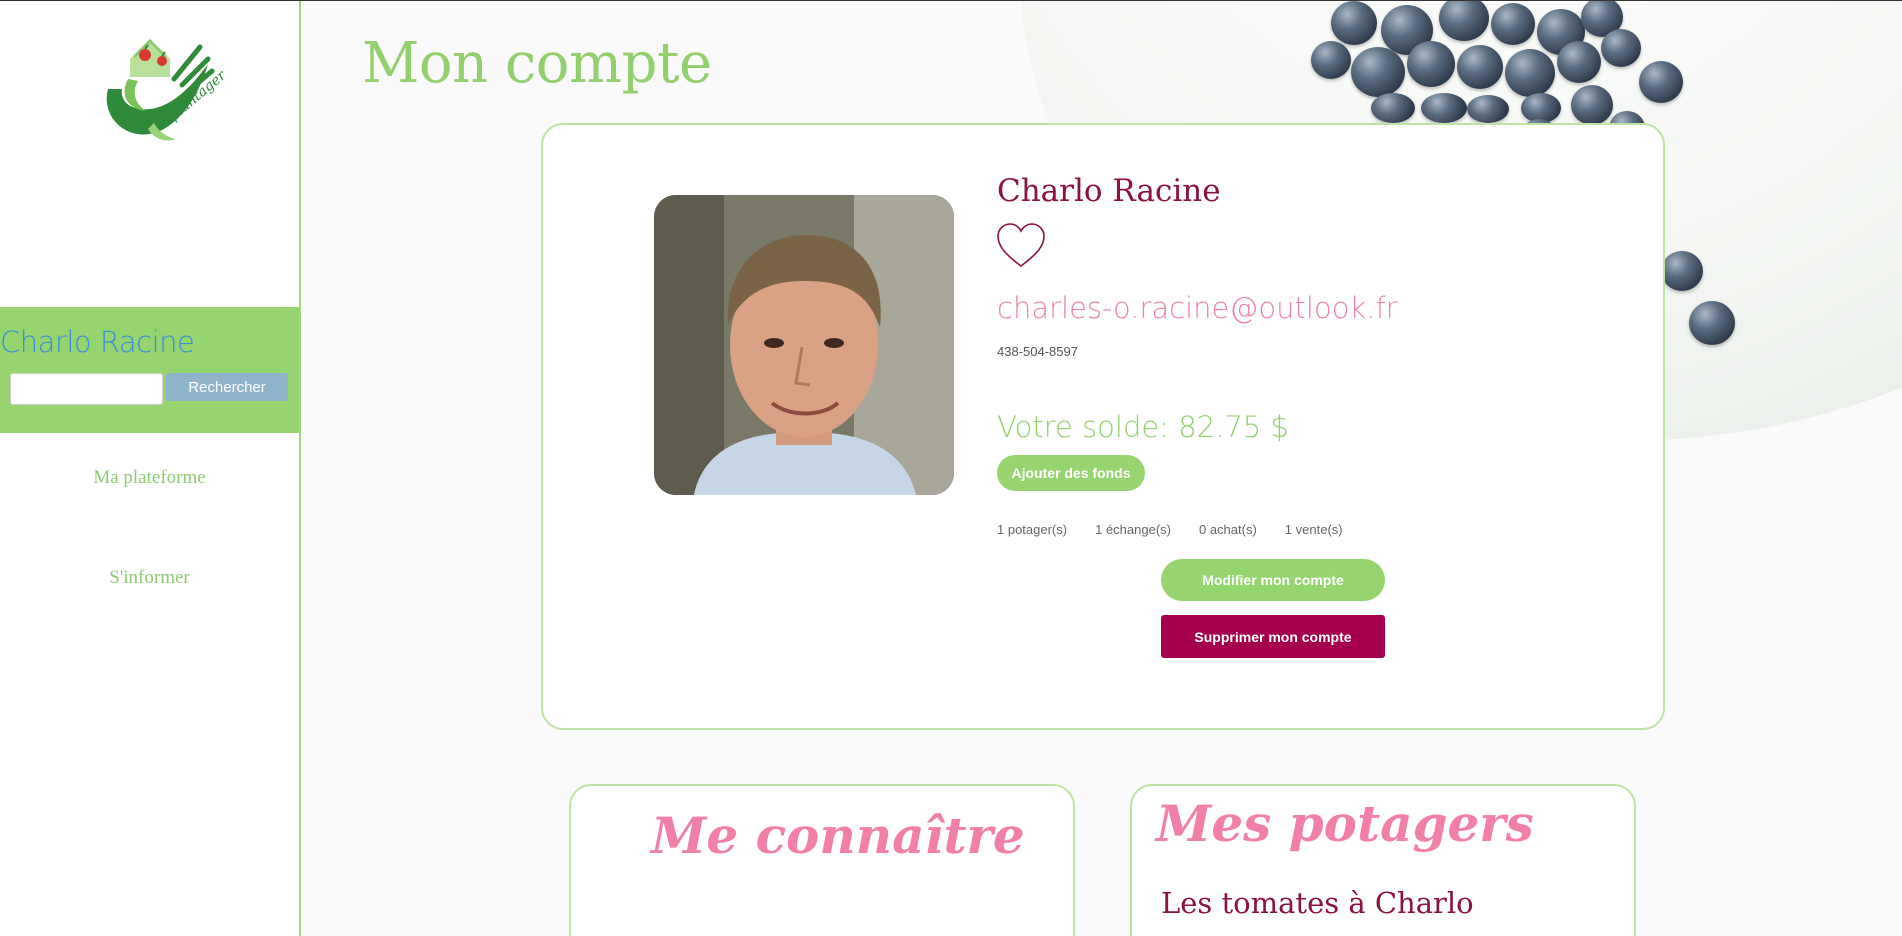 This screenshot has width=1902, height=936. Describe the element at coordinates (838, 835) in the screenshot. I see `about-title: Me connaître` at that location.